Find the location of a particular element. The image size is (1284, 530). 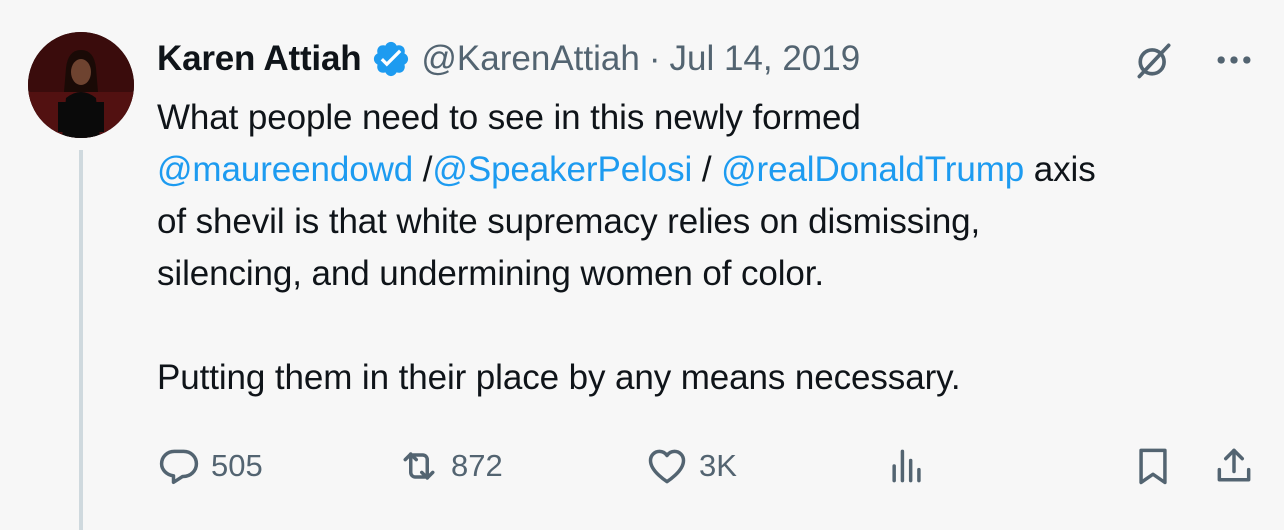

mention-link: @realDonaldTrump is located at coordinates (872, 169).